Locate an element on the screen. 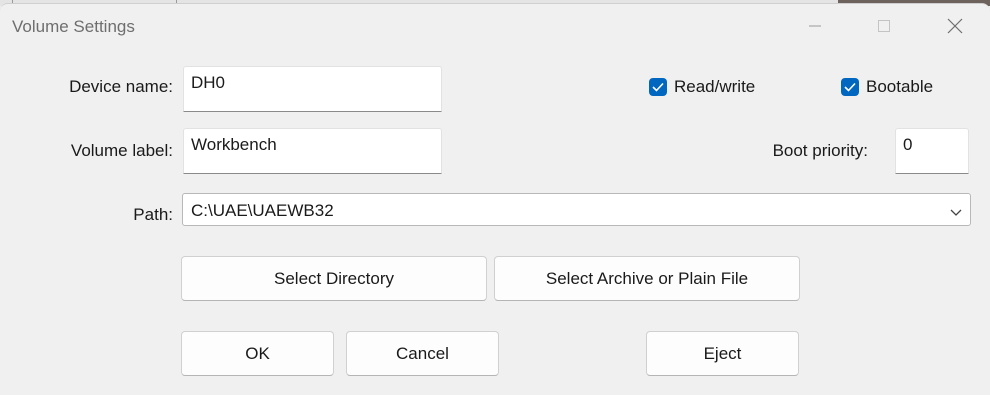  bootable-label: Bootable is located at coordinates (900, 86).